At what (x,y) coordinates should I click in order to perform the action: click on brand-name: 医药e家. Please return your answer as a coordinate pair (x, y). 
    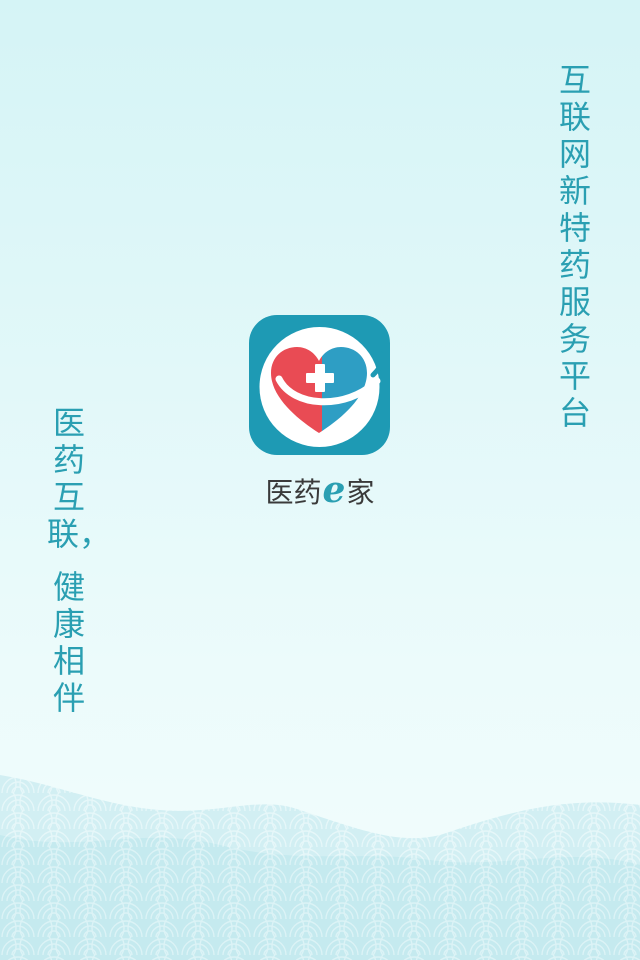
    Looking at the image, I should click on (320, 491).